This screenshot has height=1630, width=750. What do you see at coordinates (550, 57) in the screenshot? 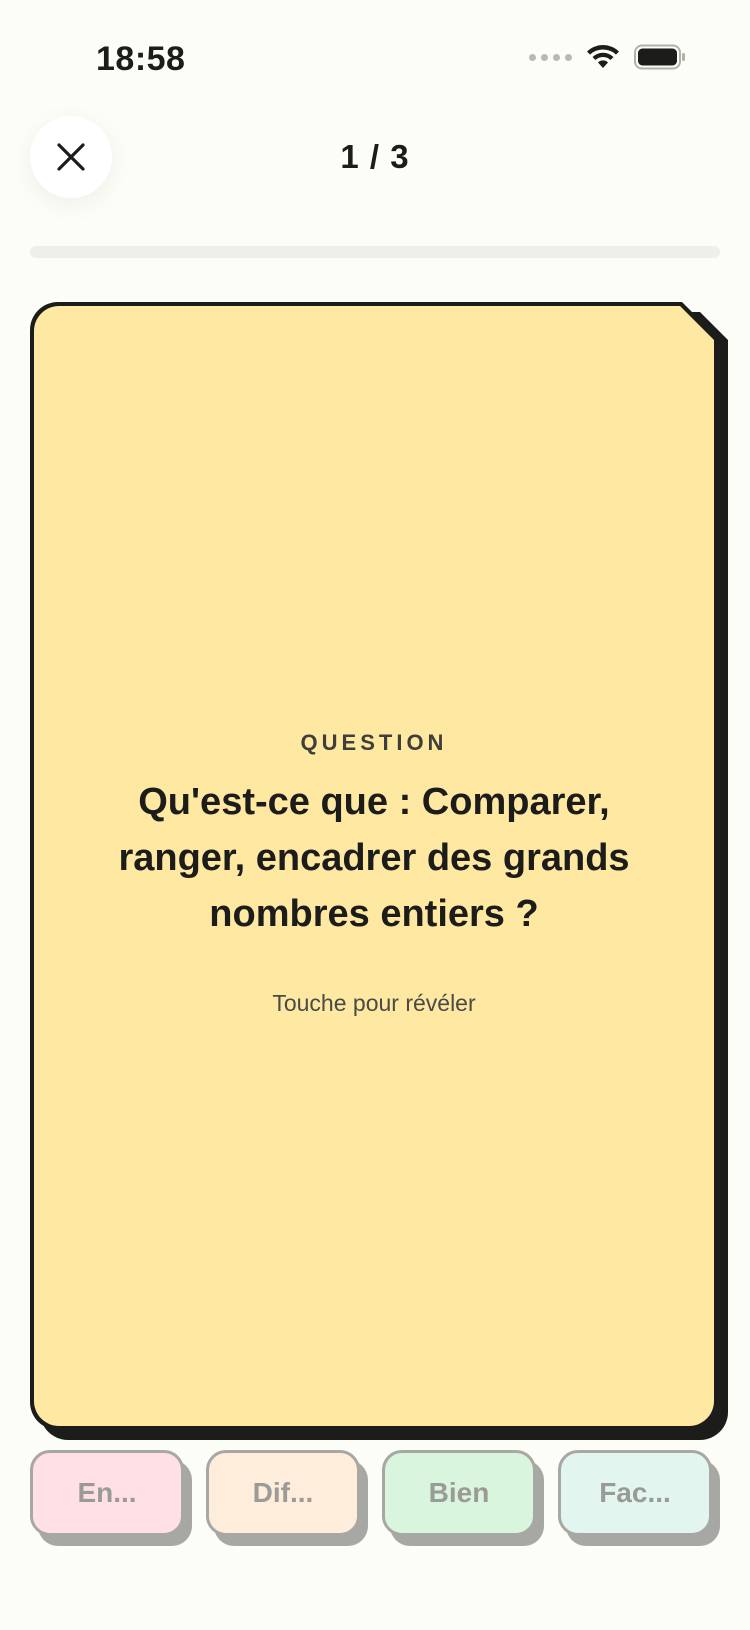
I see `signal-dots-icon` at bounding box center [550, 57].